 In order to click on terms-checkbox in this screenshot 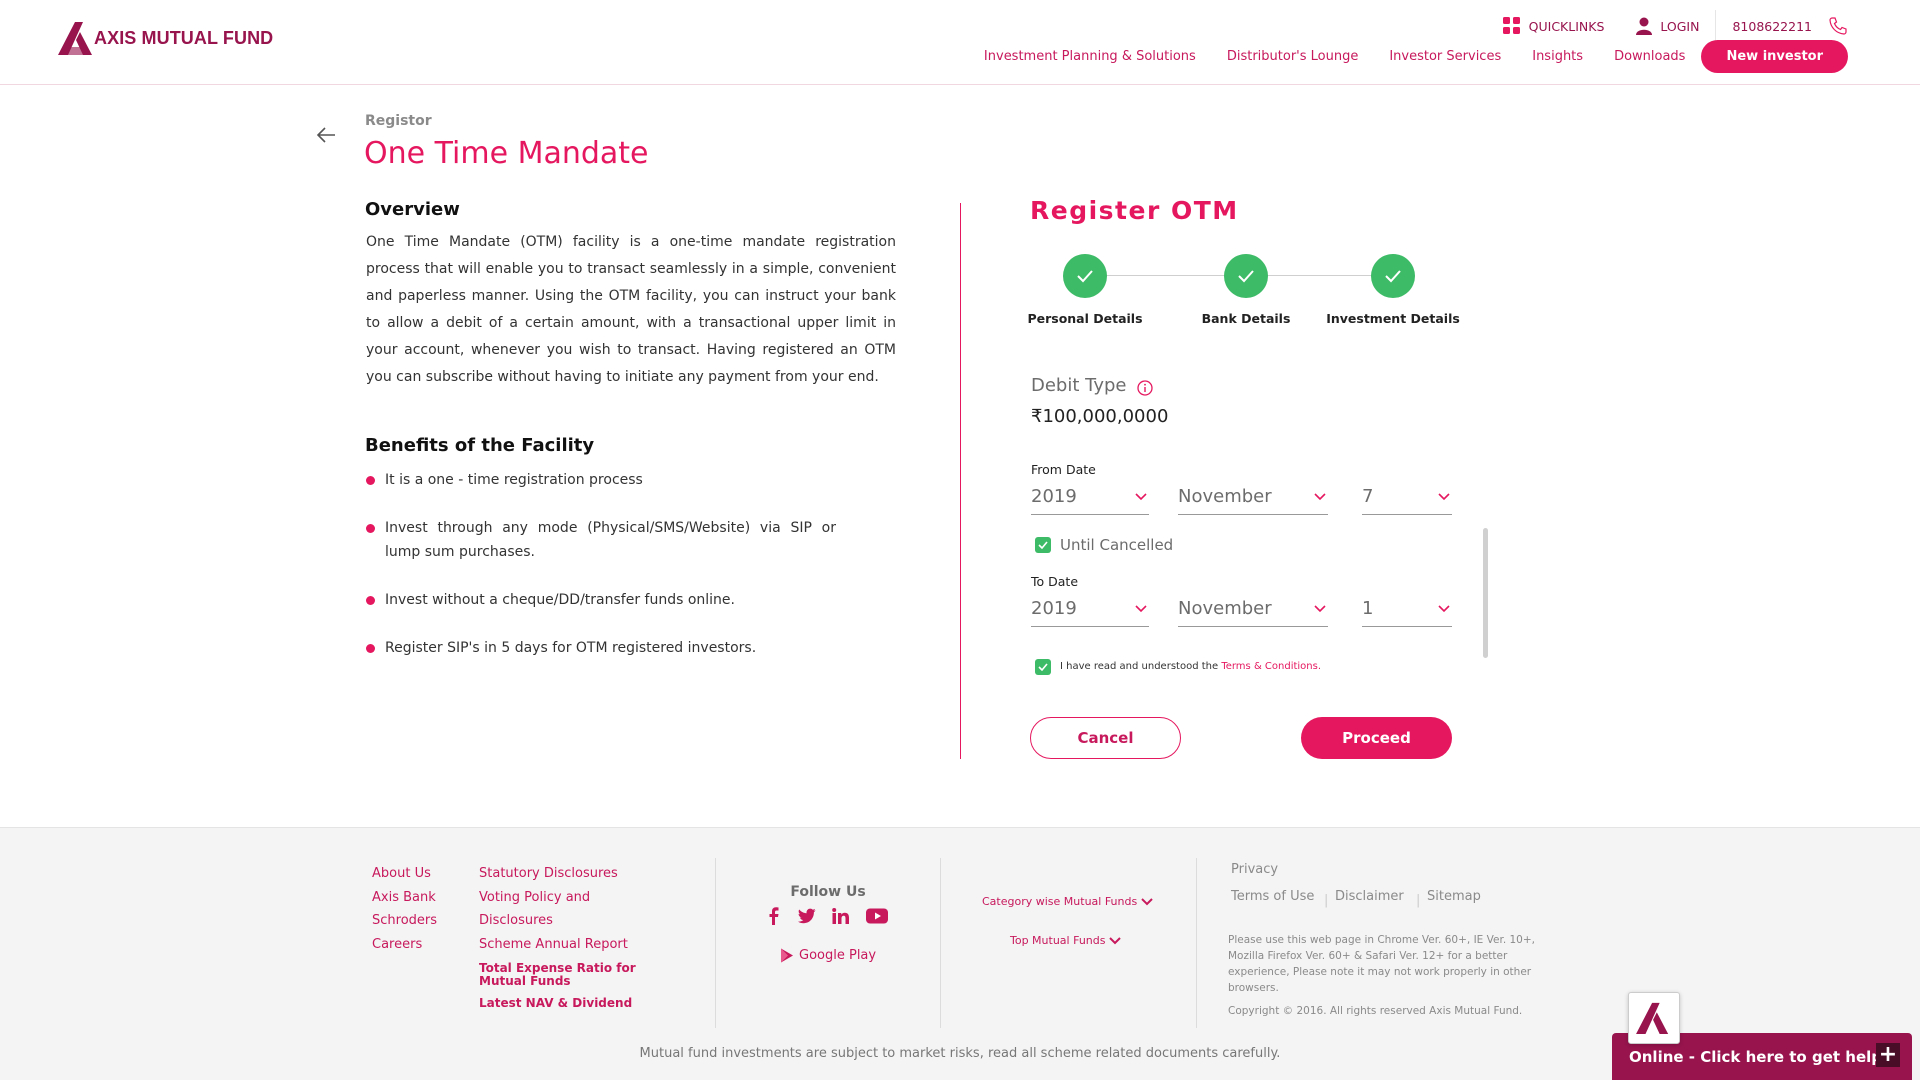, I will do `click(1043, 667)`.